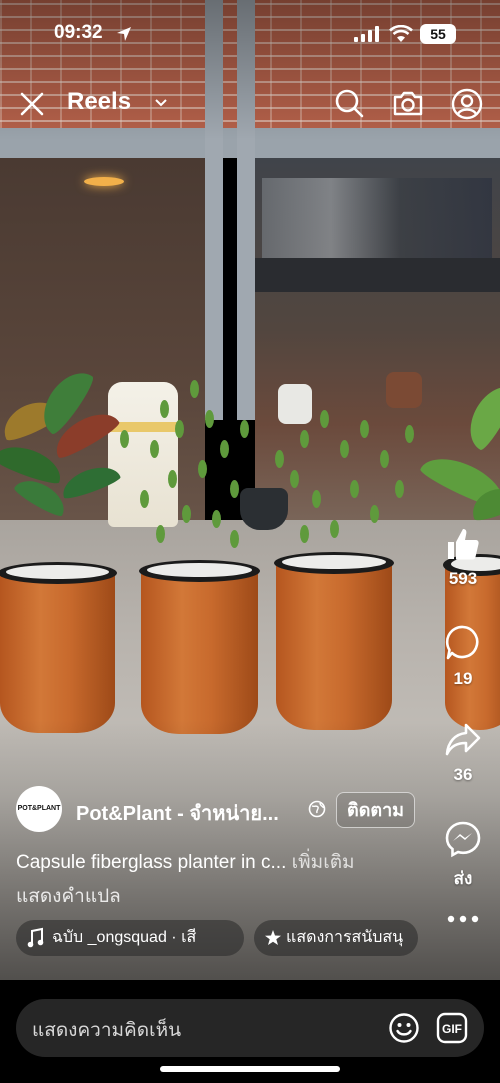 This screenshot has height=1083, width=500. I want to click on send-button: ส่ง, so click(463, 856).